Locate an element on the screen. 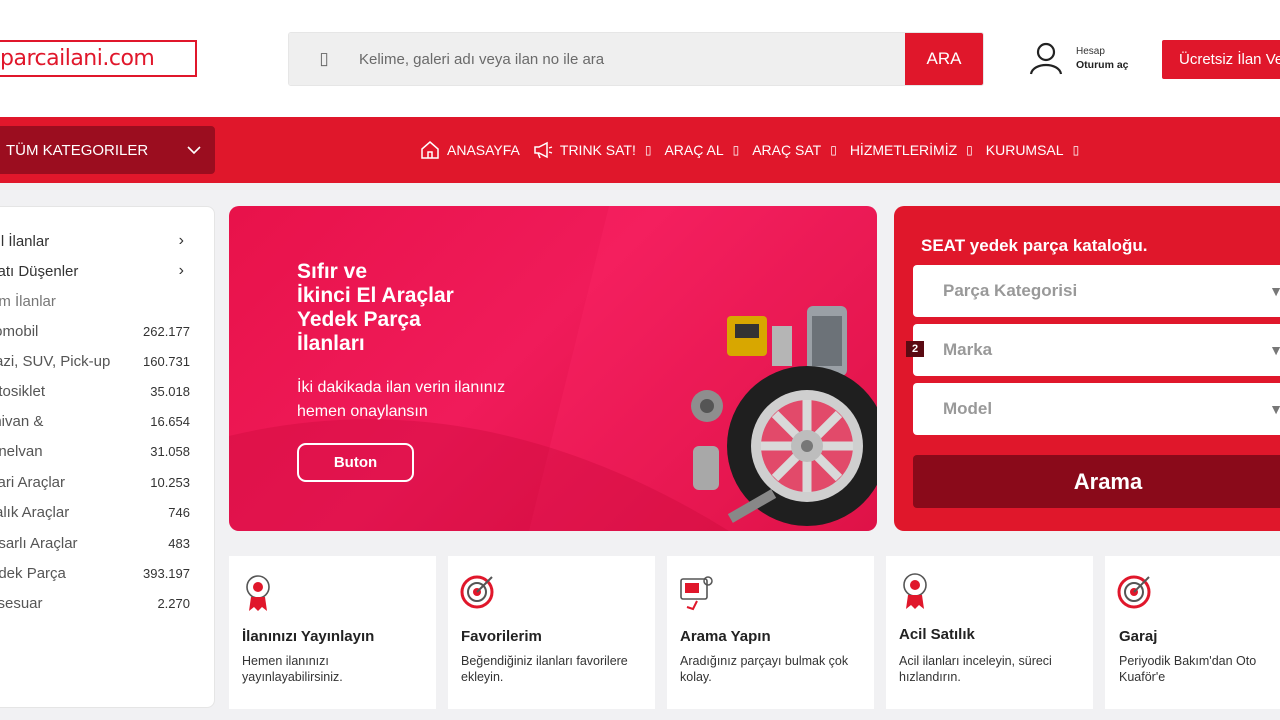 This screenshot has width=1280, height=720. nav-item-label: KURUMSAL is located at coordinates (1024, 150).